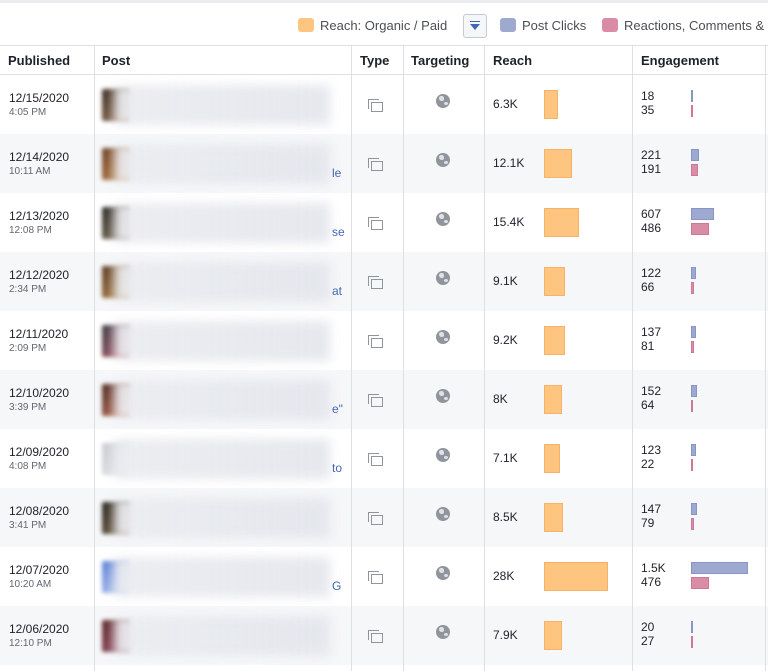 The height and width of the screenshot is (671, 768). I want to click on col-published: Published, so click(39, 60).